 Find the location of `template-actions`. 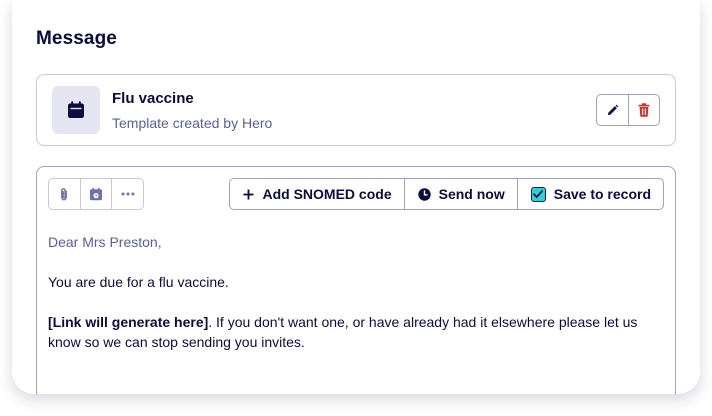

template-actions is located at coordinates (628, 110).